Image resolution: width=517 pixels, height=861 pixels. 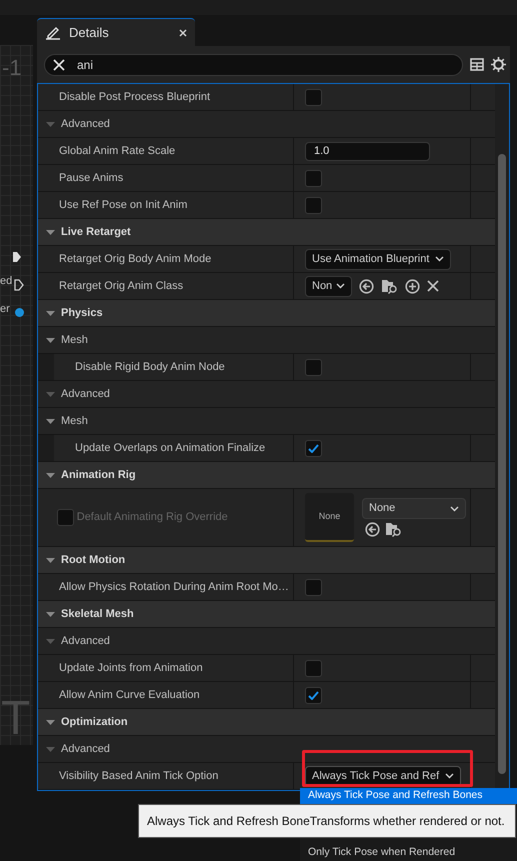 What do you see at coordinates (152, 518) in the screenshot?
I see `property-label: Default Animating Rig Override` at bounding box center [152, 518].